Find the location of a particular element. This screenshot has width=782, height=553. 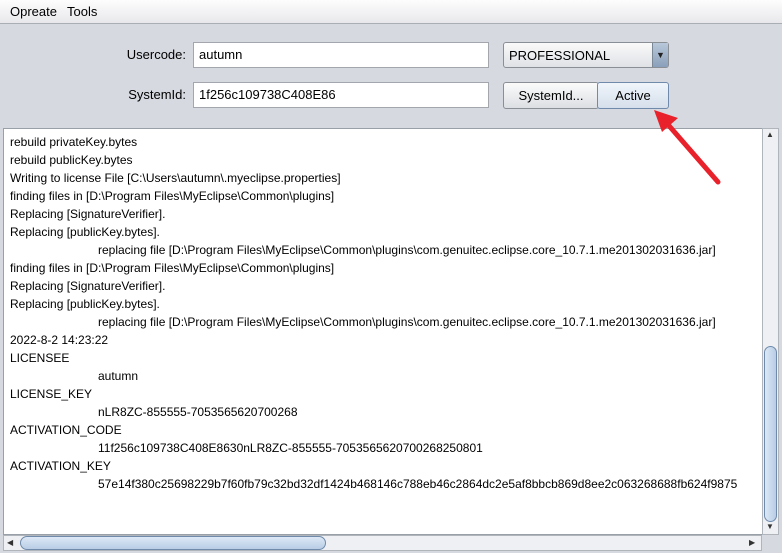

edition-select: PROFESSIONAL ▼ is located at coordinates (586, 55).